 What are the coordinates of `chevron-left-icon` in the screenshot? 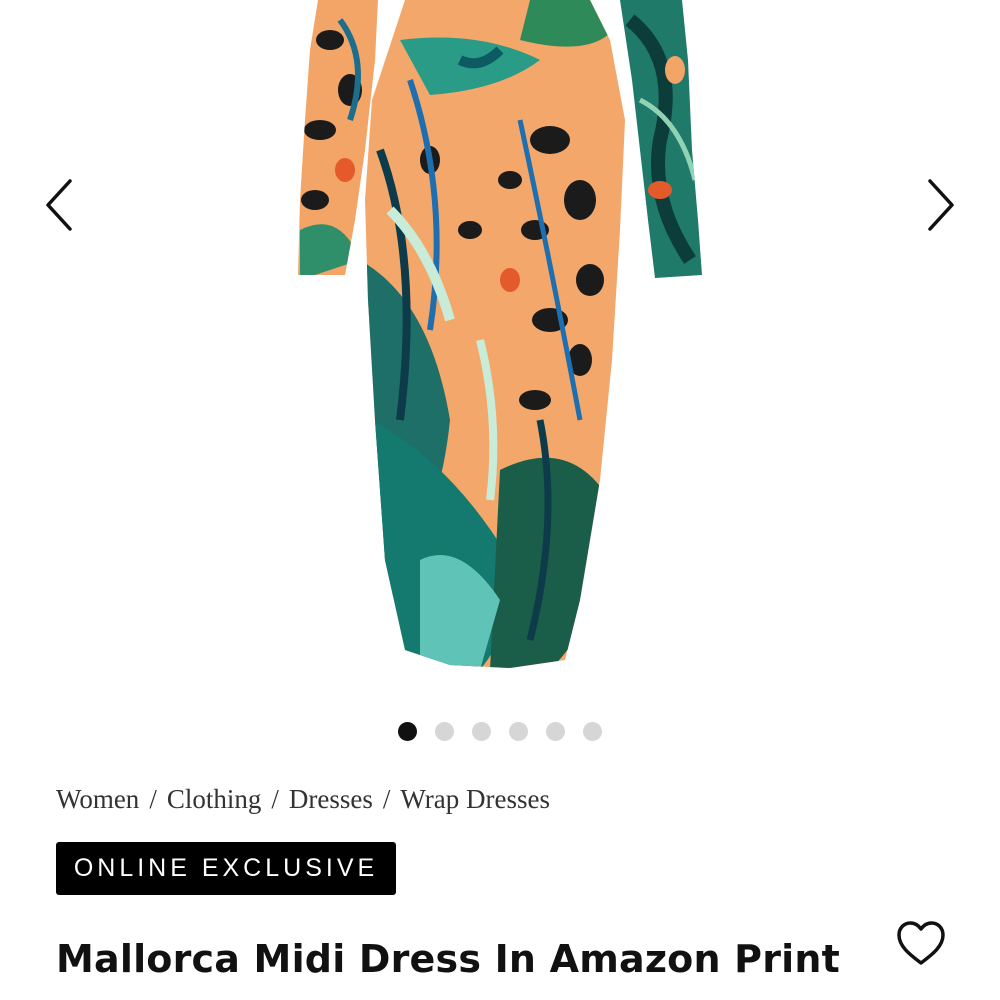 It's located at (59, 205).